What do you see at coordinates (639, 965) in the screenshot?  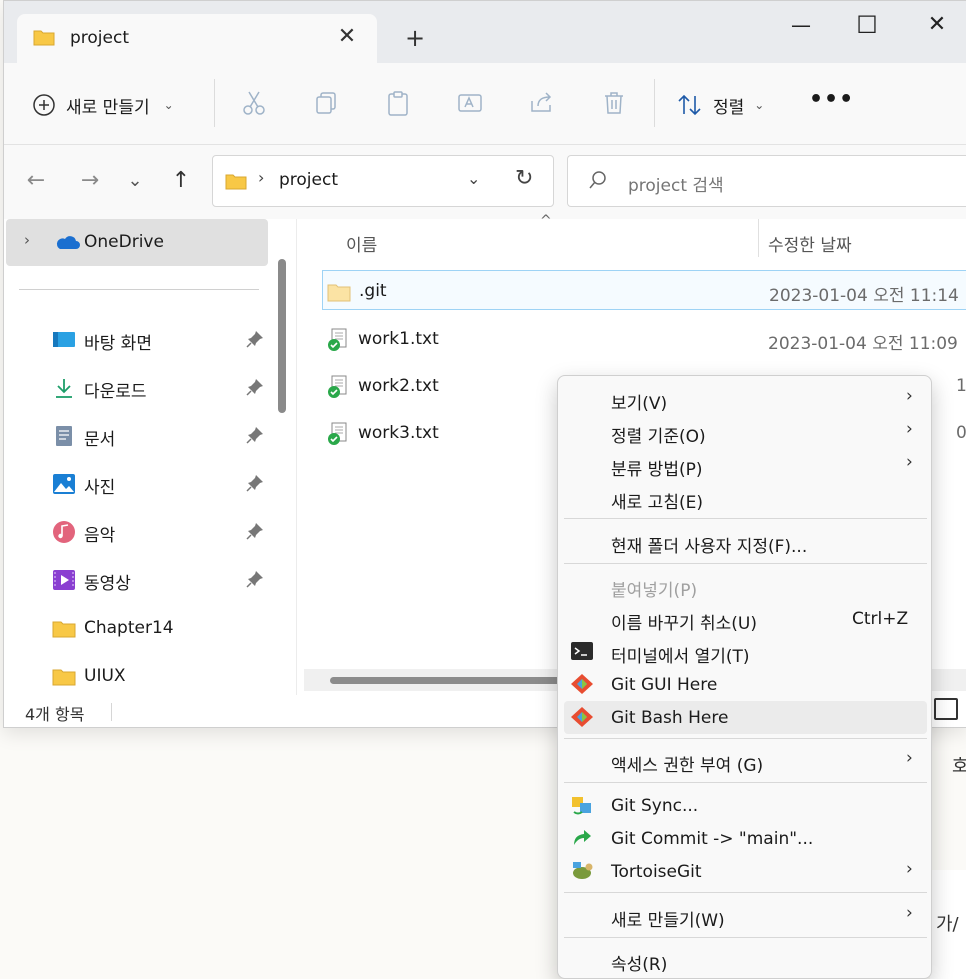 I see `menu-item-label: 속성(R)` at bounding box center [639, 965].